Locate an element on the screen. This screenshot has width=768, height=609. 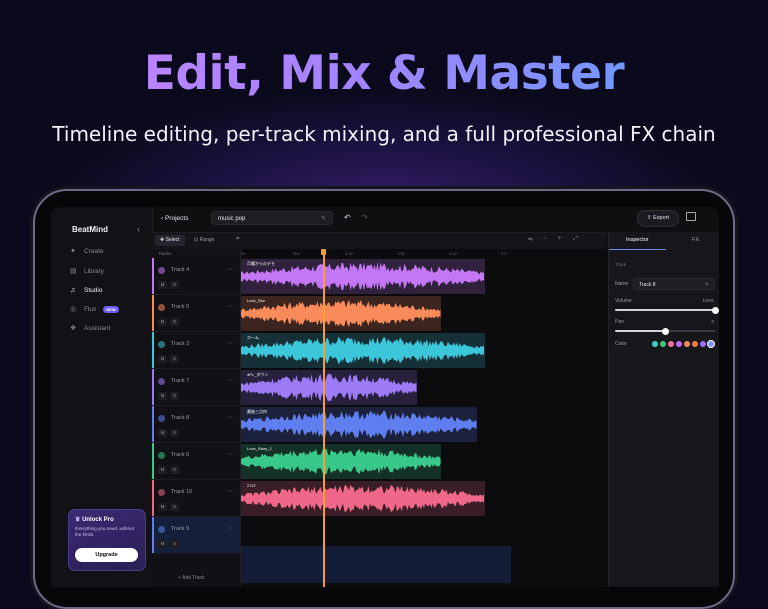
collapse-sidebar-icon: ‹ is located at coordinates (138, 229).